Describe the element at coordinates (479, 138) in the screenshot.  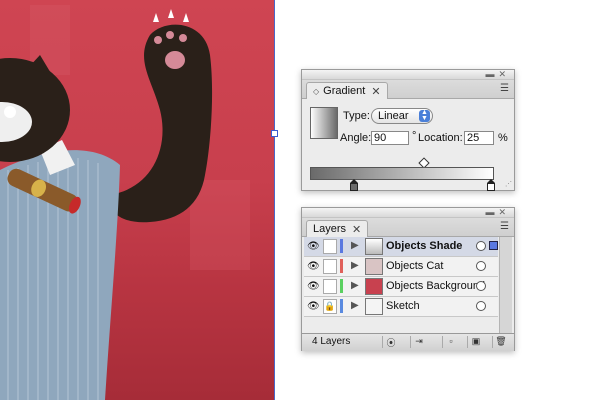
I see `location-field: 25` at that location.